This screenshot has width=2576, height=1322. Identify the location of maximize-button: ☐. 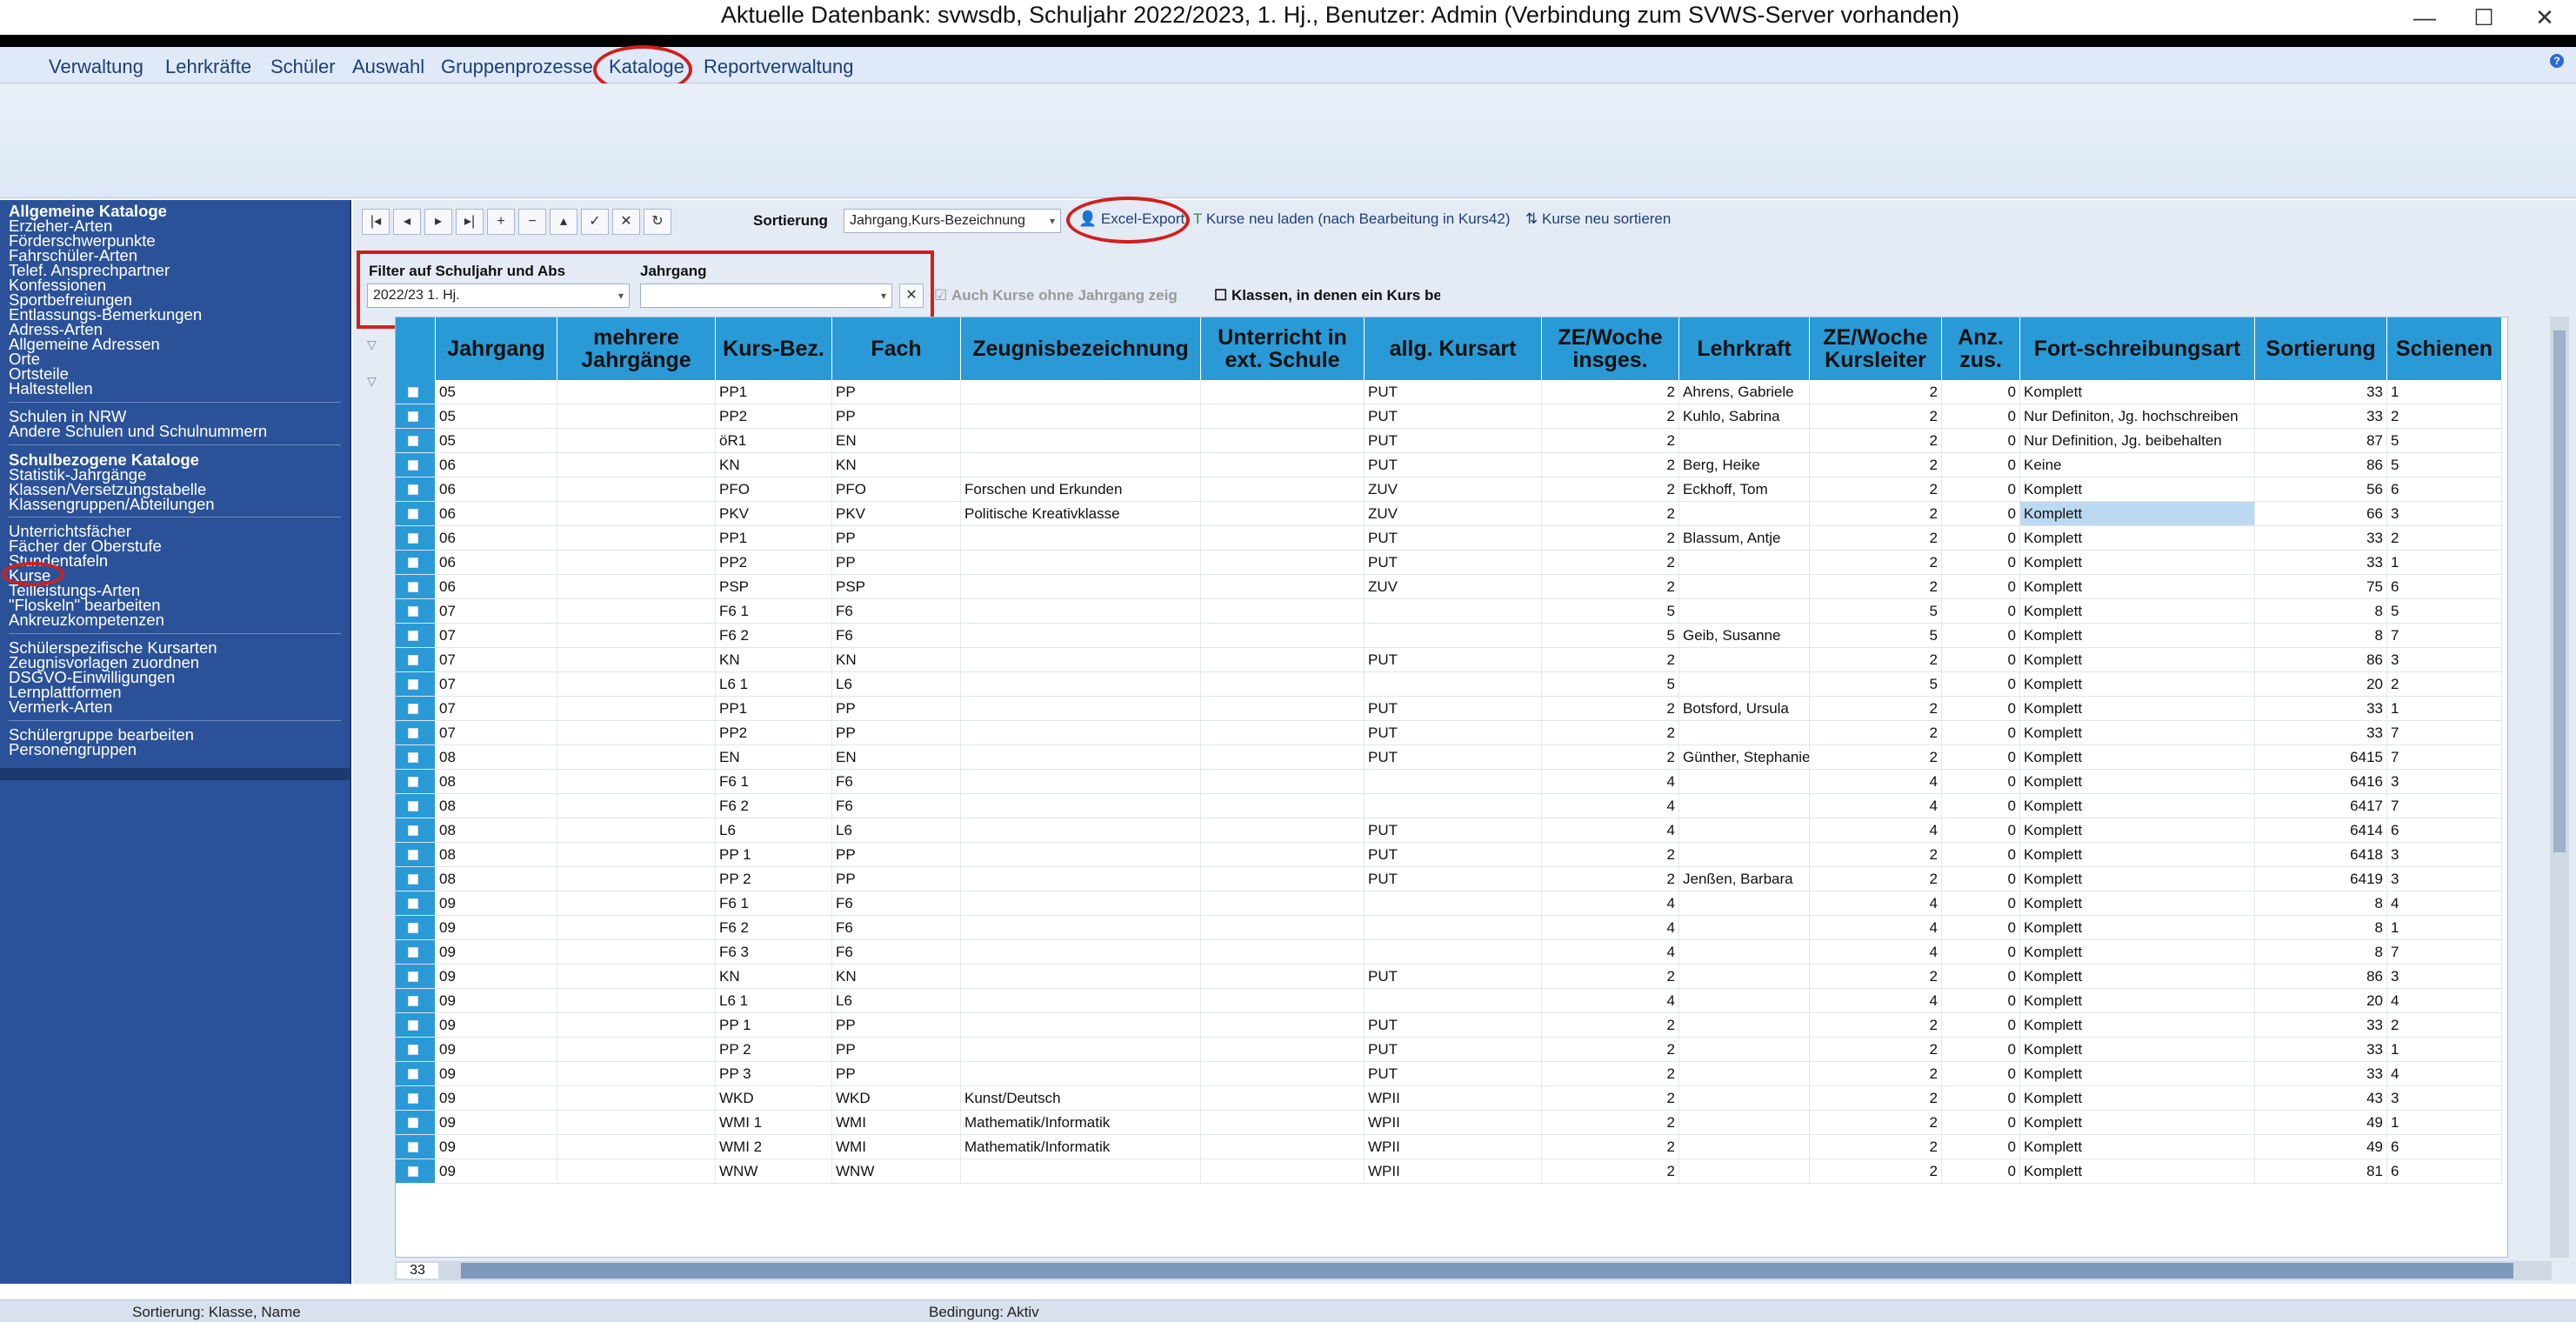
(2483, 17).